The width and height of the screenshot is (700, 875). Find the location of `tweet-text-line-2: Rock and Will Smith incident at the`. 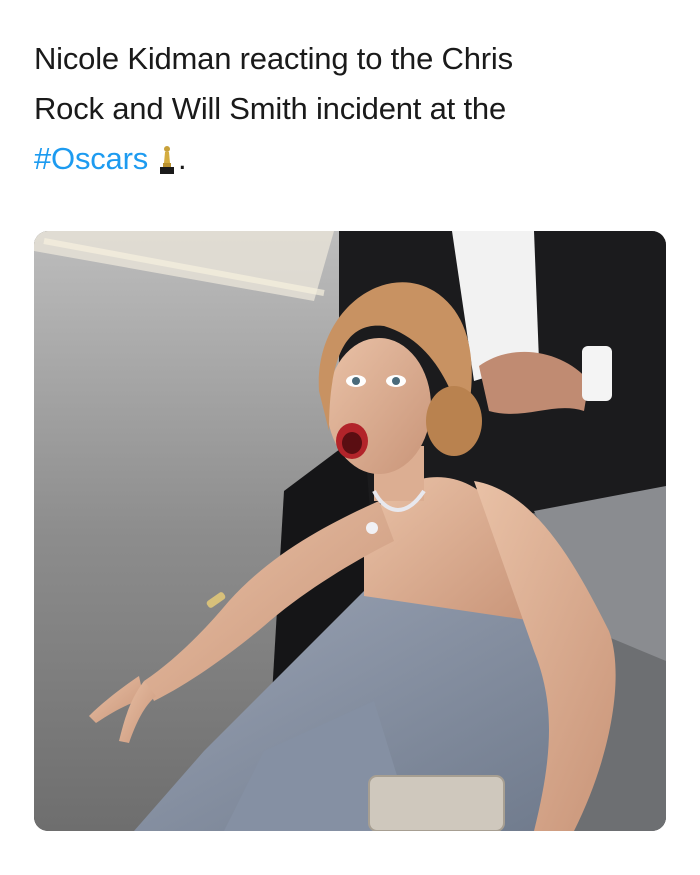

tweet-text-line-2: Rock and Will Smith incident at the is located at coordinates (270, 108).